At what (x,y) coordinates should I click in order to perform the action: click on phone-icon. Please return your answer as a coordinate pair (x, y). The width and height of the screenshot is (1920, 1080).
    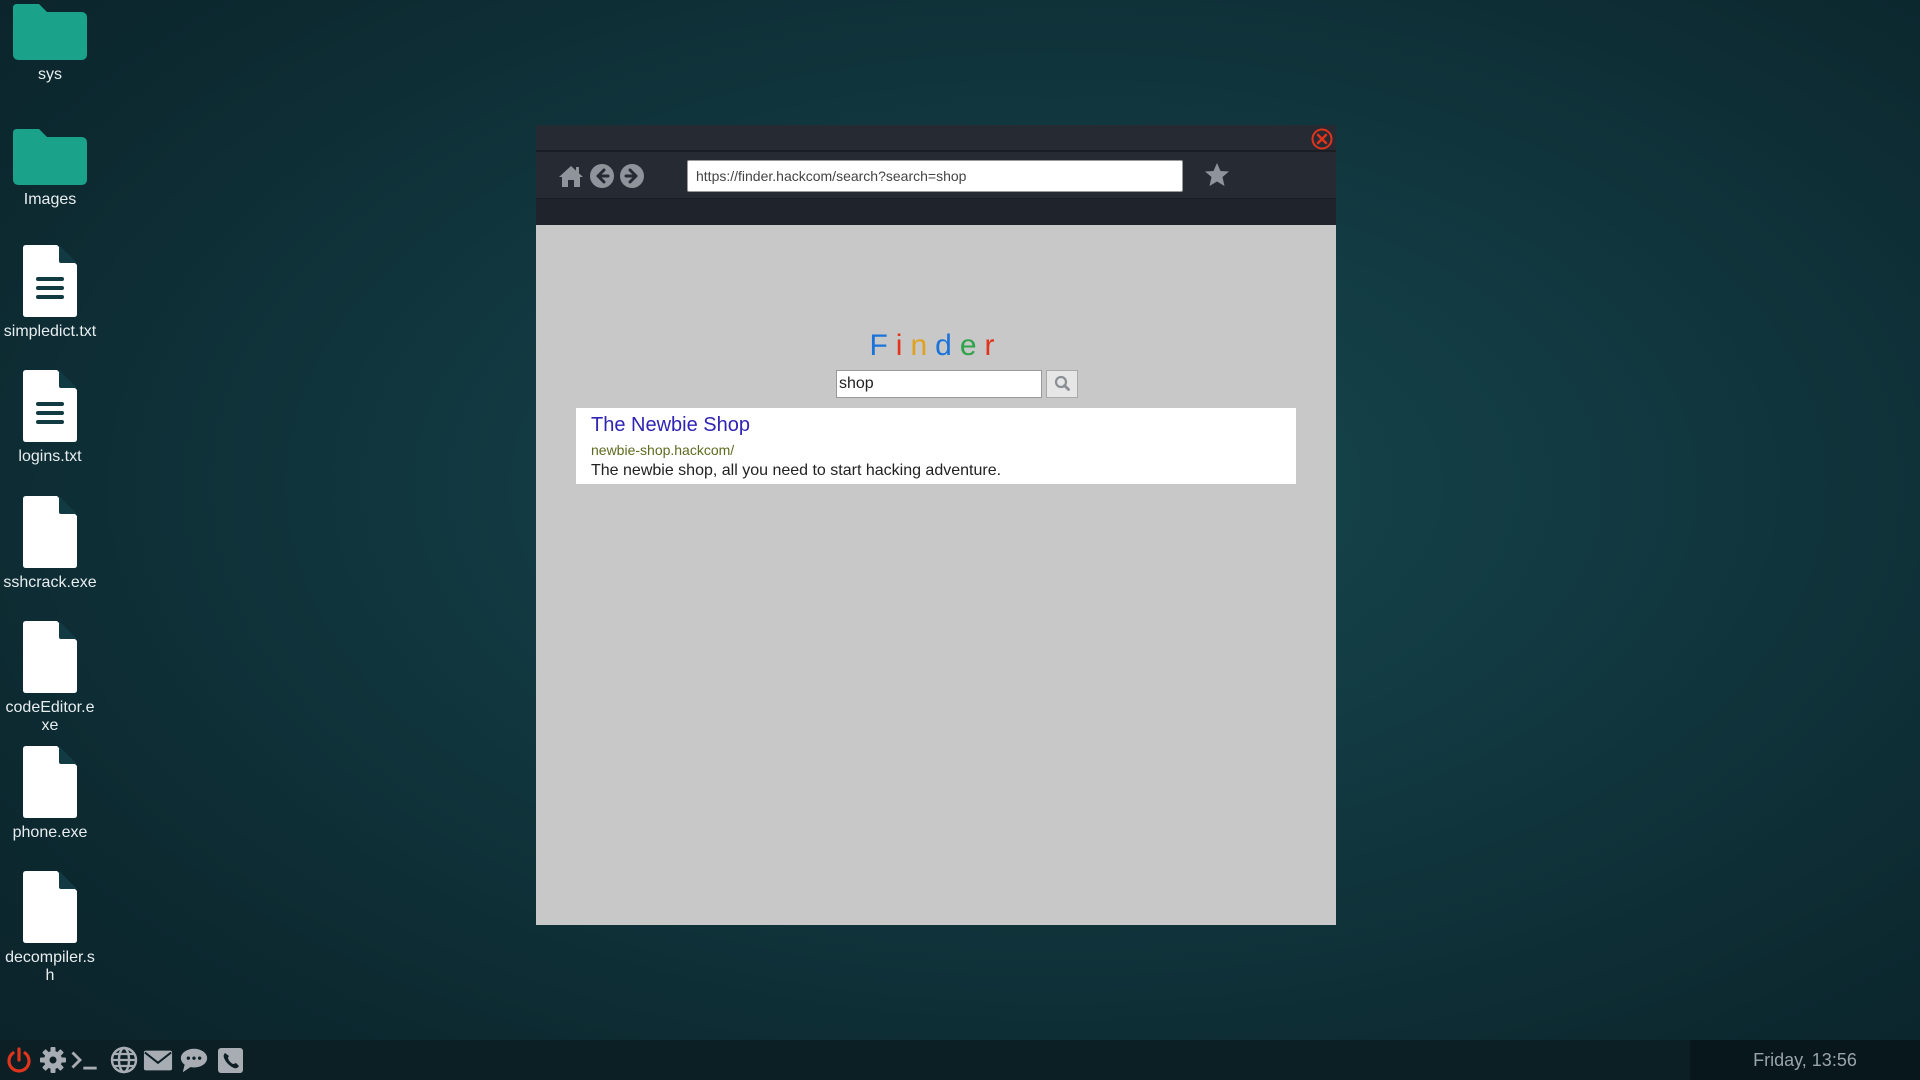
    Looking at the image, I should click on (230, 1060).